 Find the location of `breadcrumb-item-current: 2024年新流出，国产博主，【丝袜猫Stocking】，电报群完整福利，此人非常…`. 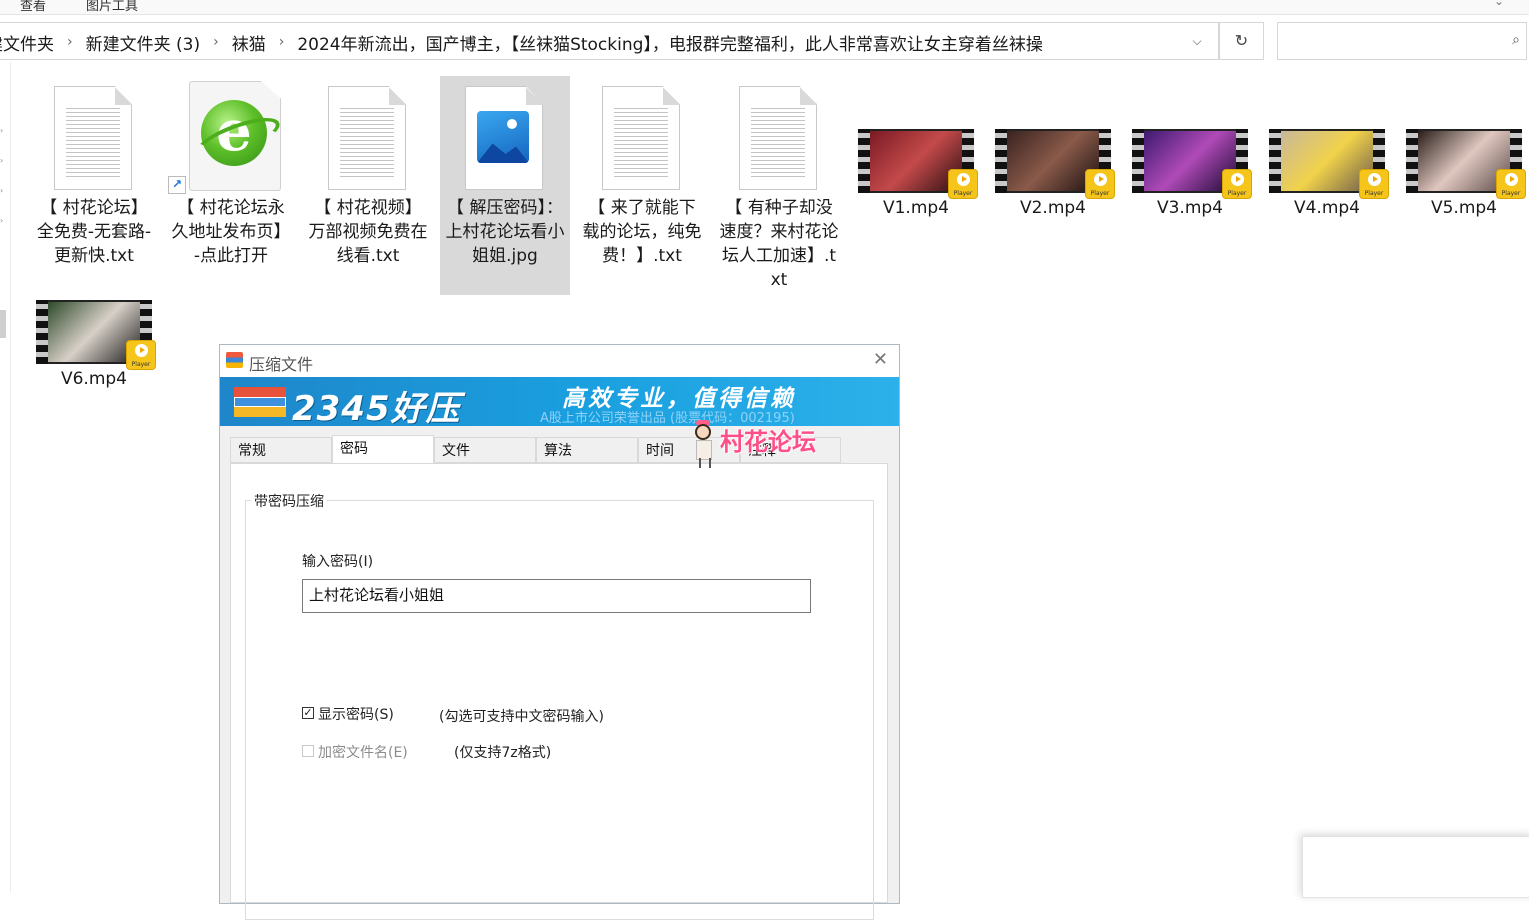

breadcrumb-item-current: 2024年新流出，国产博主，【丝袜猫Stocking】，电报群完整福利，此人非常… is located at coordinates (670, 42).